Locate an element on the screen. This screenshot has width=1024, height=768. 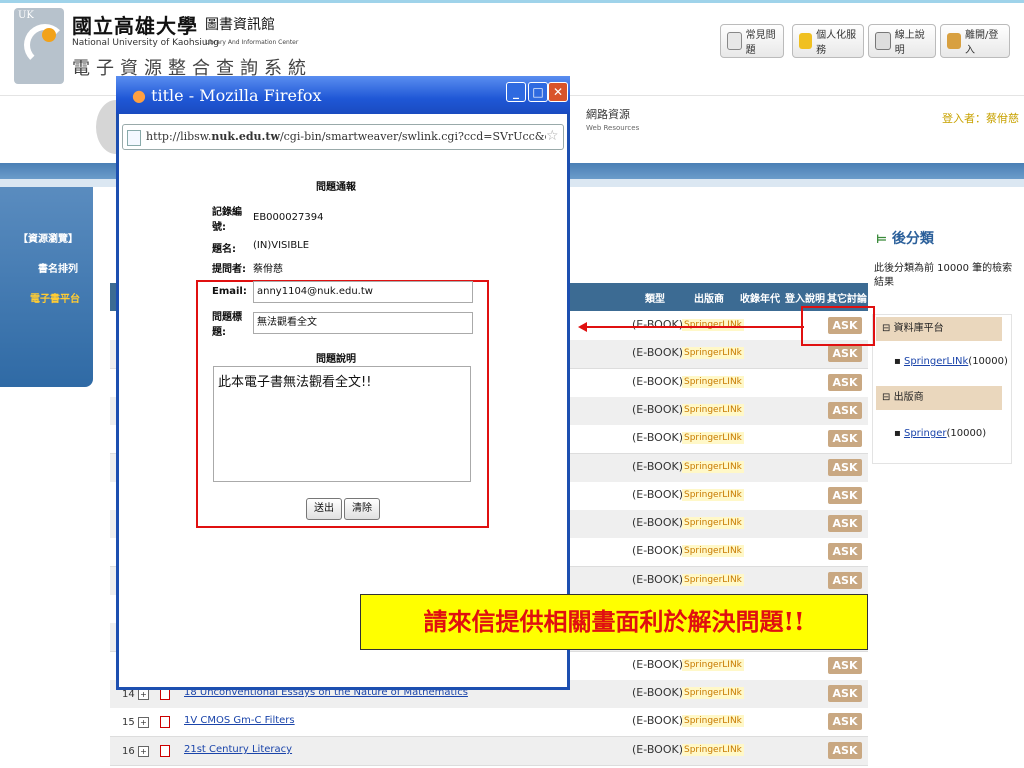
university-name-cn: 國立高雄大學 is located at coordinates (135, 26).